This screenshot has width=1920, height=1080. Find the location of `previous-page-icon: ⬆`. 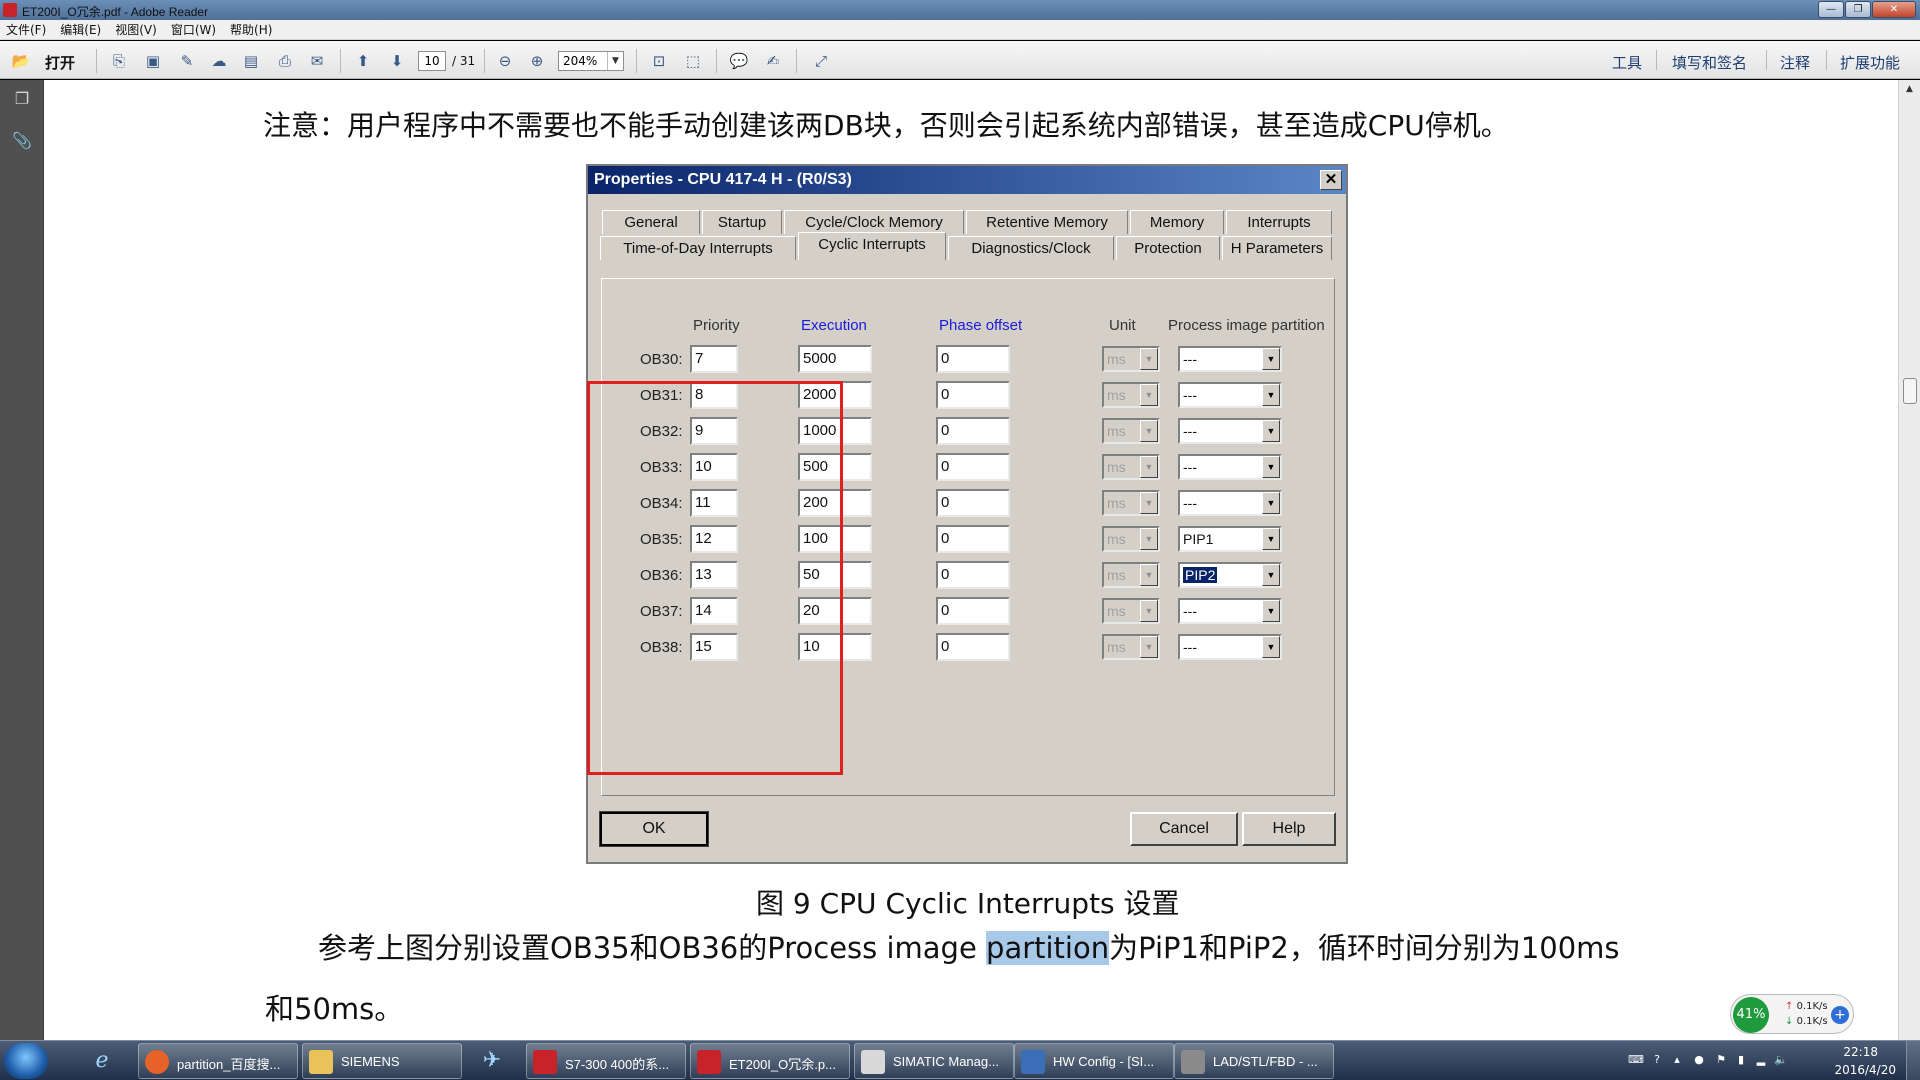

previous-page-icon: ⬆ is located at coordinates (363, 61).